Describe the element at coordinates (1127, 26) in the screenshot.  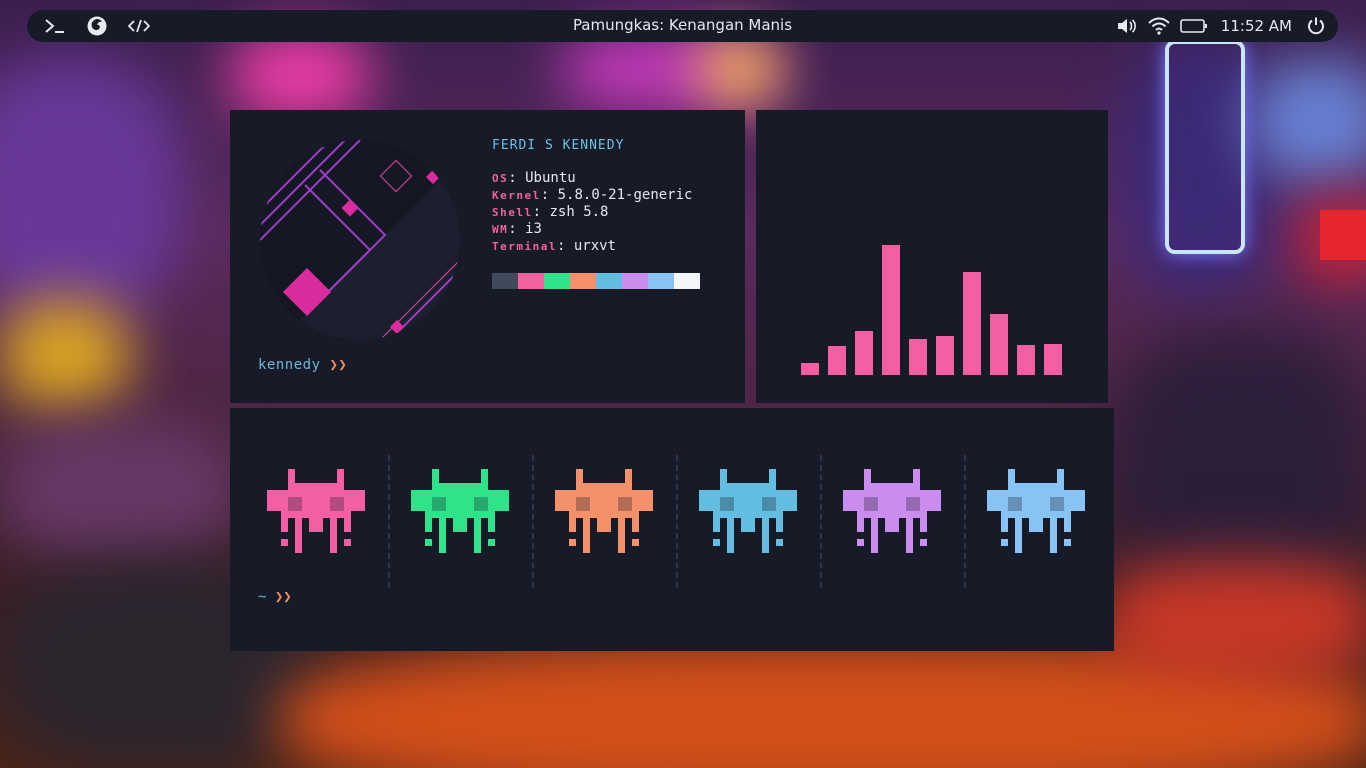
I see `volume-icon` at that location.